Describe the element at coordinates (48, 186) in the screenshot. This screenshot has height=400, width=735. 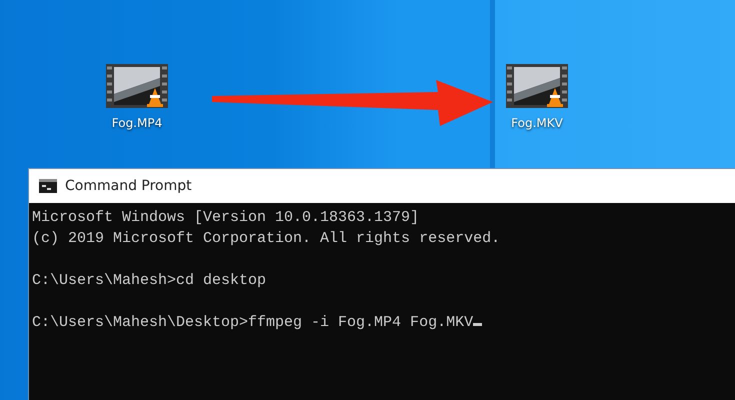
I see `console-icon` at that location.